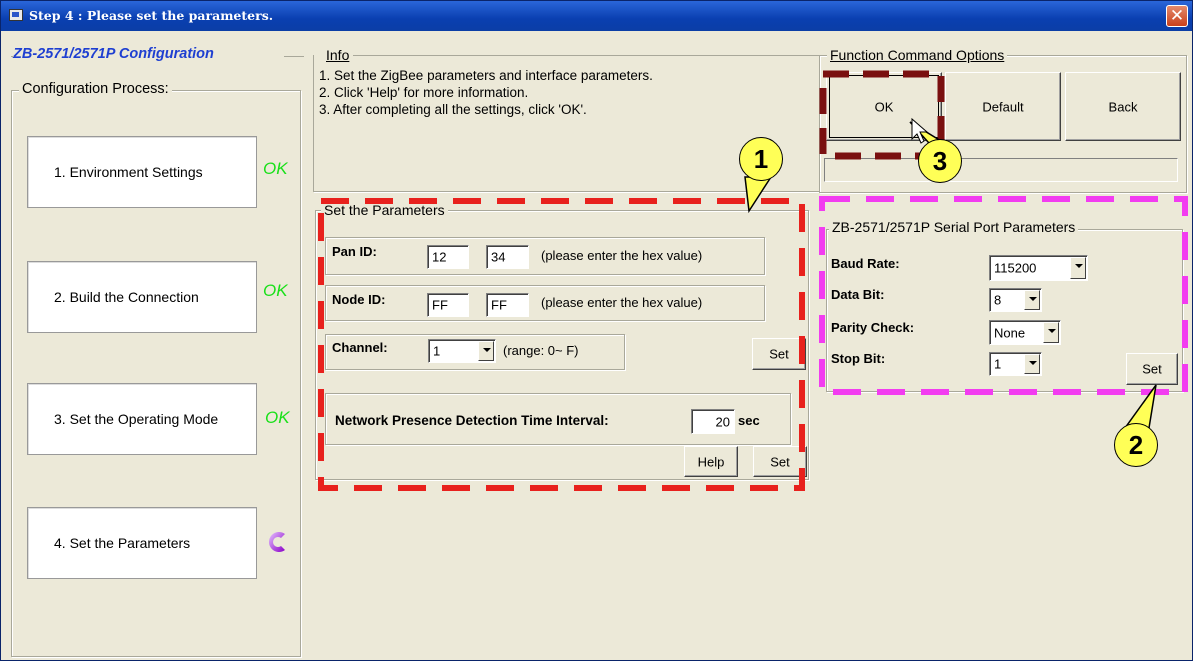 This screenshot has width=1193, height=661. I want to click on node-id-input-1: FF, so click(448, 305).